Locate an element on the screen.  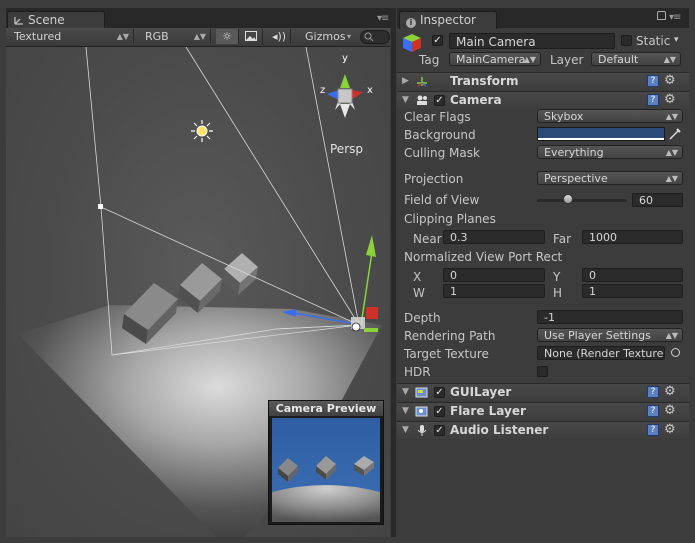
background-color-field is located at coordinates (601, 134).